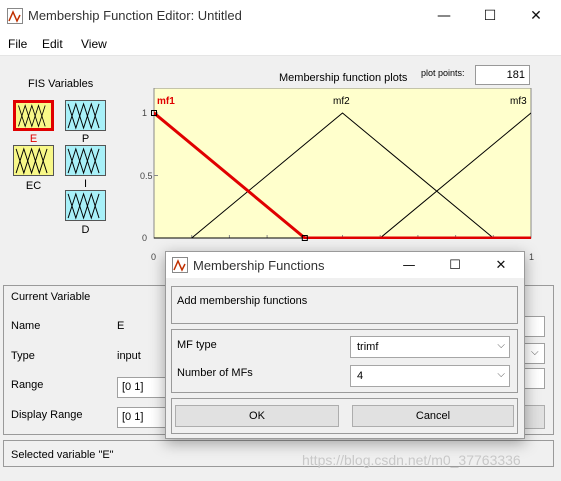 Image resolution: width=561 pixels, height=481 pixels. Describe the element at coordinates (51, 297) in the screenshot. I see `current-variable-title: Current Variable` at that location.